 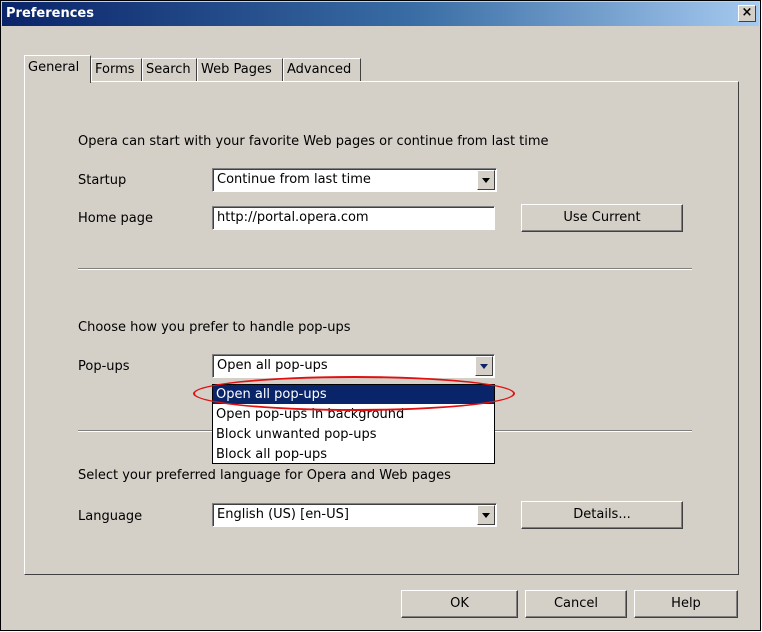 I want to click on separator, so click(x=385, y=269).